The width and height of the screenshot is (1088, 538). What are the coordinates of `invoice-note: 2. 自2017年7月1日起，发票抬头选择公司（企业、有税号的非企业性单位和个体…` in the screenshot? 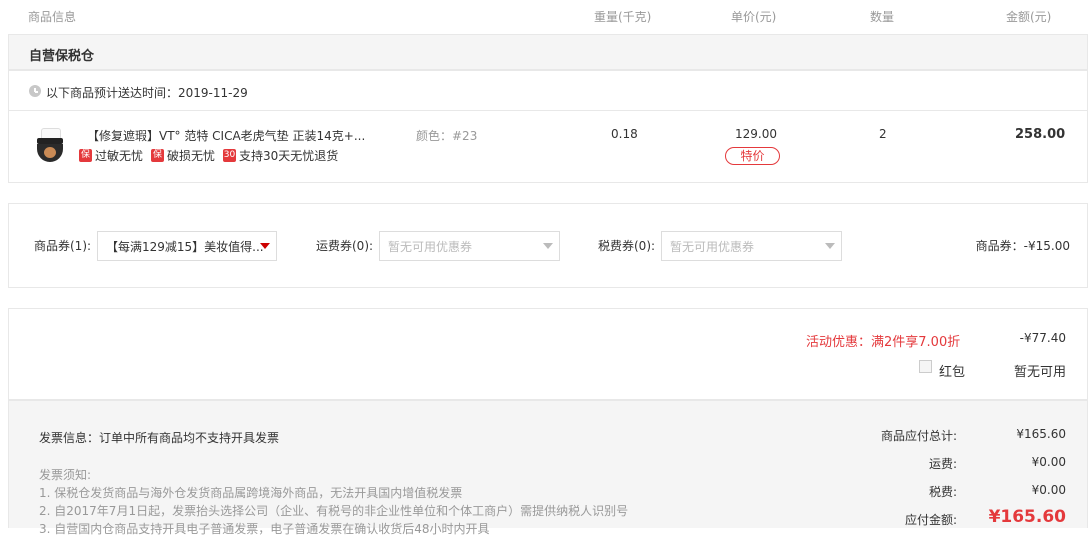 It's located at (334, 511).